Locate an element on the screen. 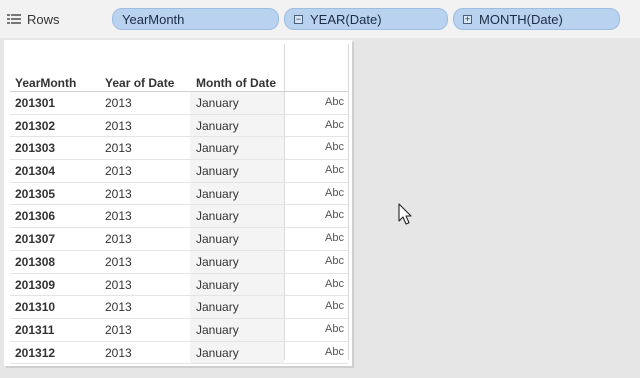 The width and height of the screenshot is (640, 378). cell-yearmonth: 201311 is located at coordinates (35, 329).